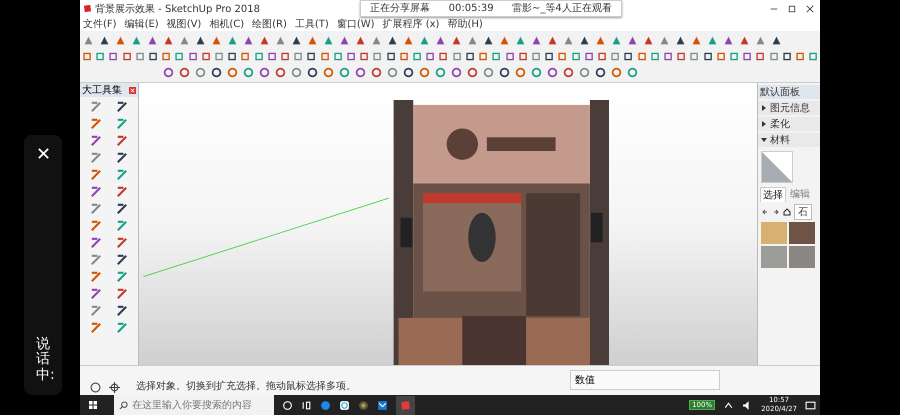  I want to click on menu-item: 绘图(R), so click(269, 24).